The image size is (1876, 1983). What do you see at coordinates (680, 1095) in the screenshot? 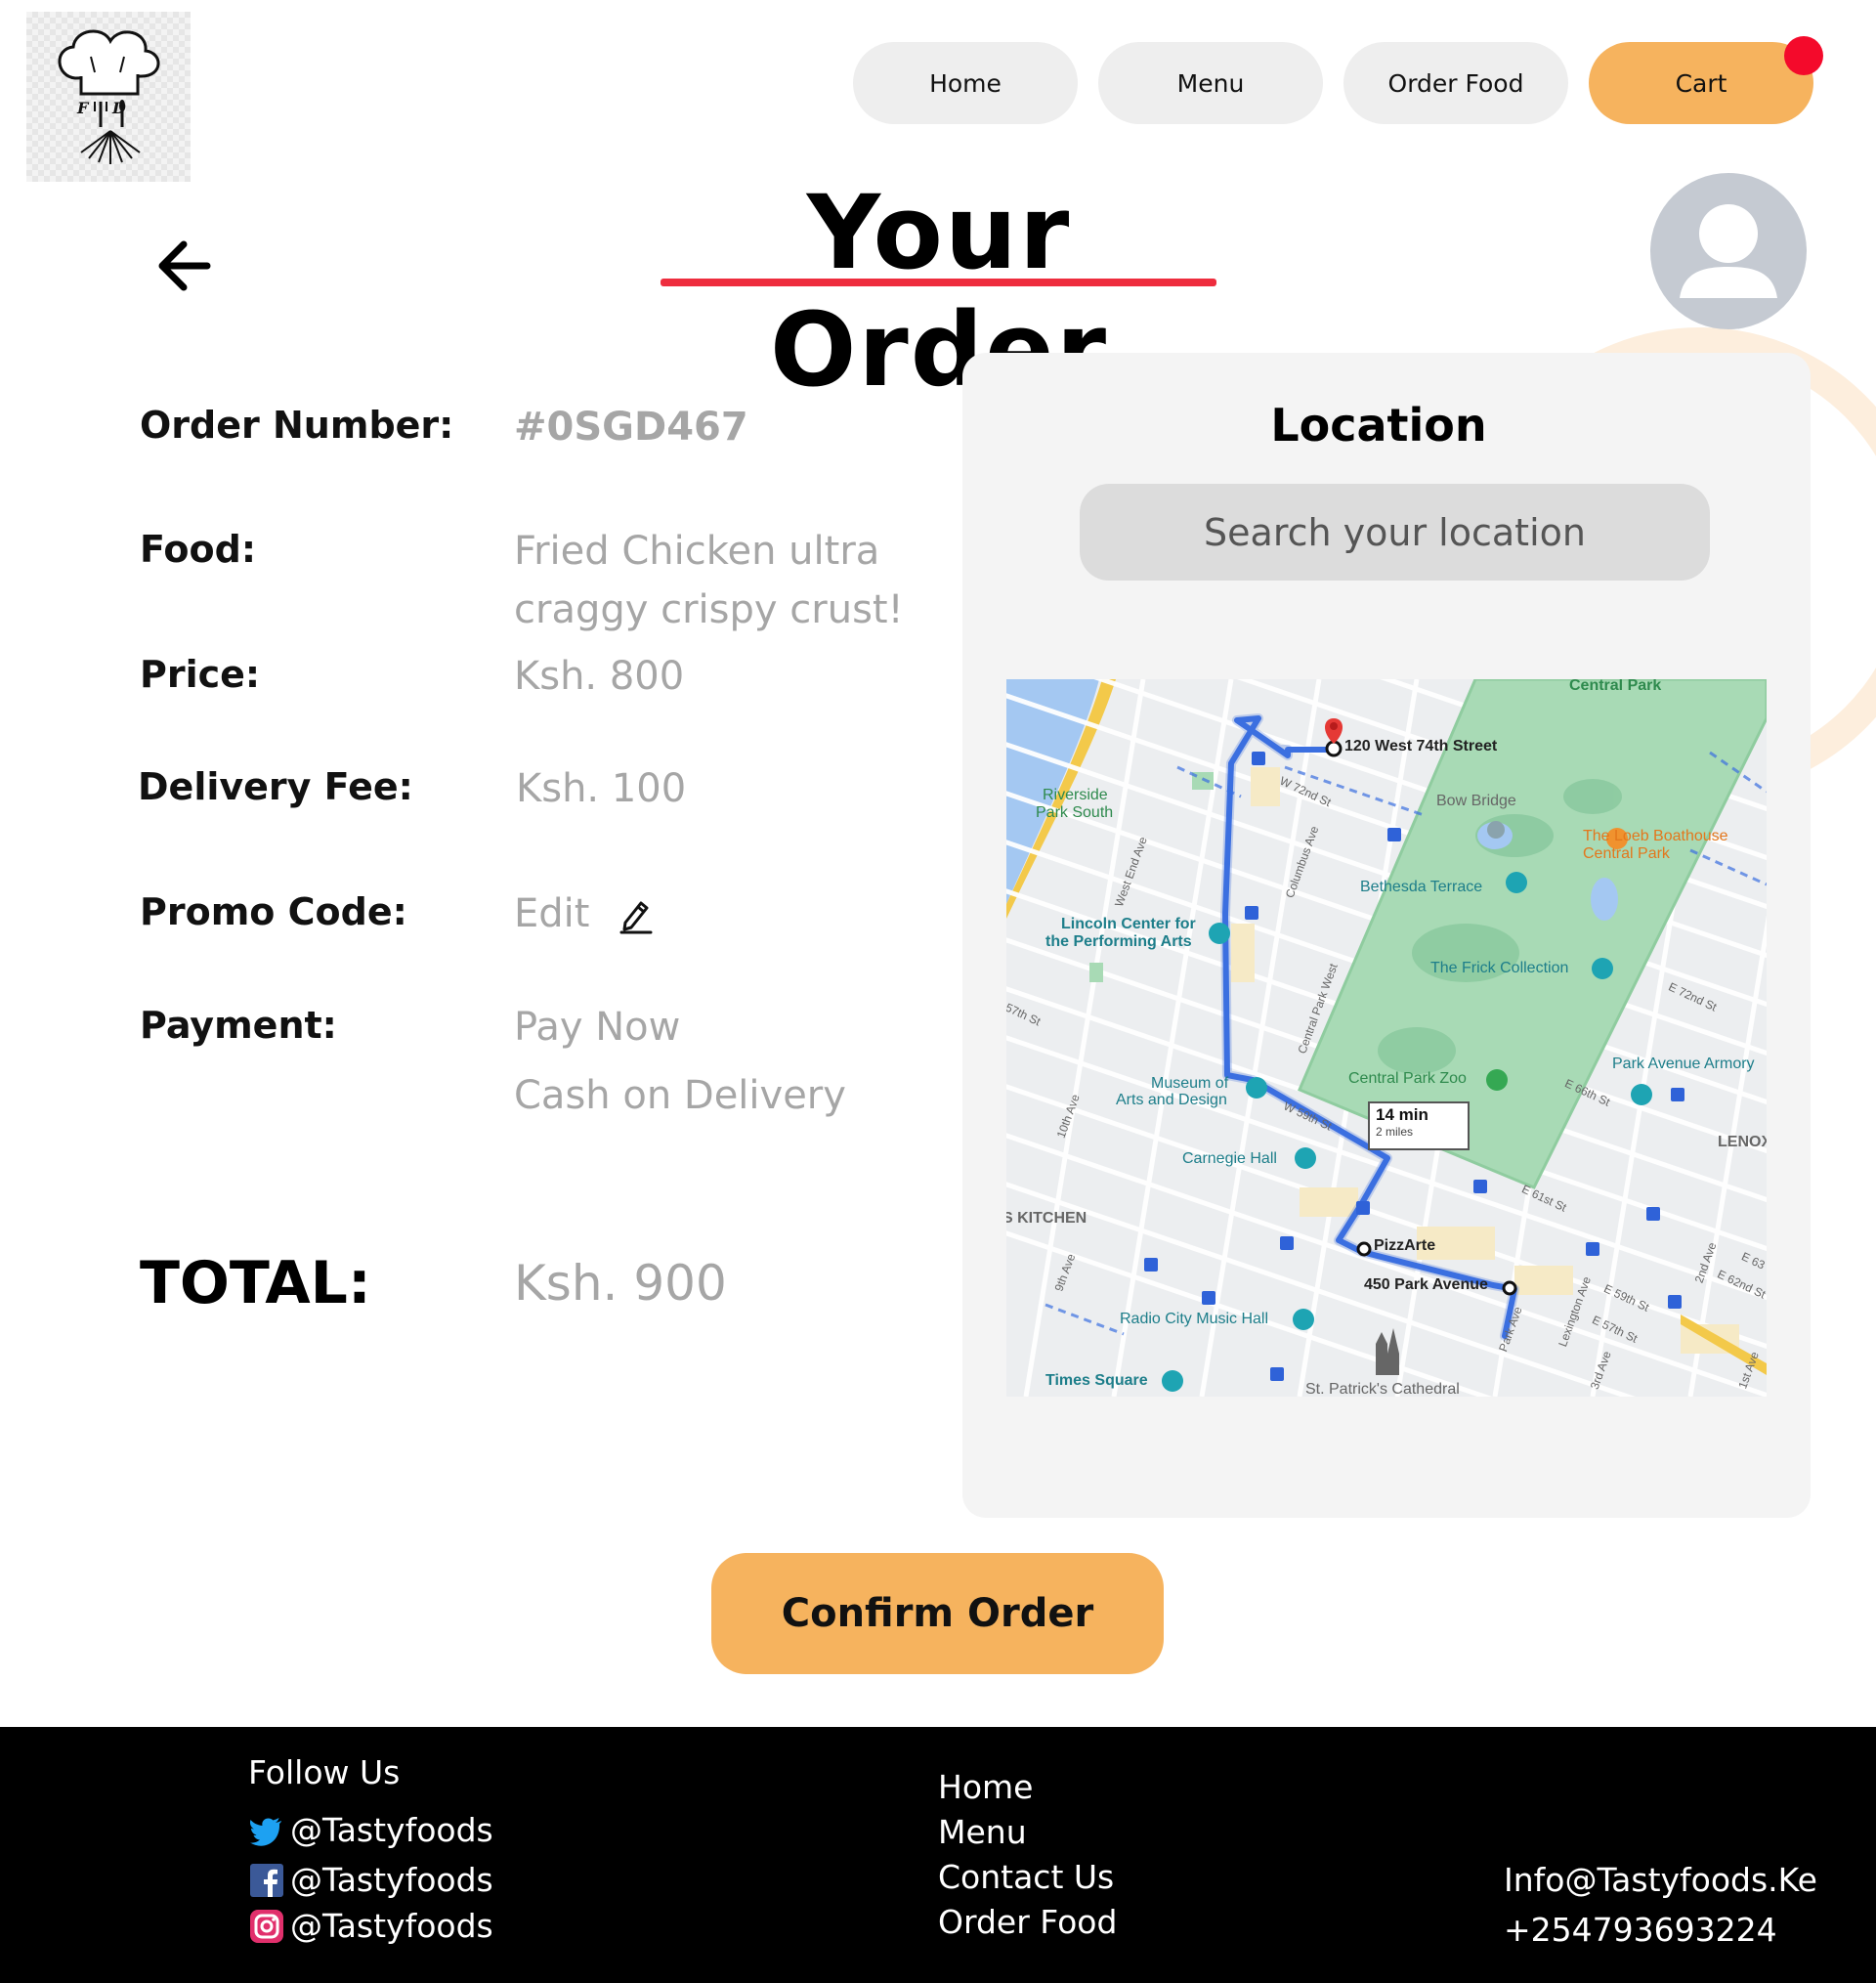
I see `payment-option-cash-on-delivery: Cash on Delivery` at bounding box center [680, 1095].